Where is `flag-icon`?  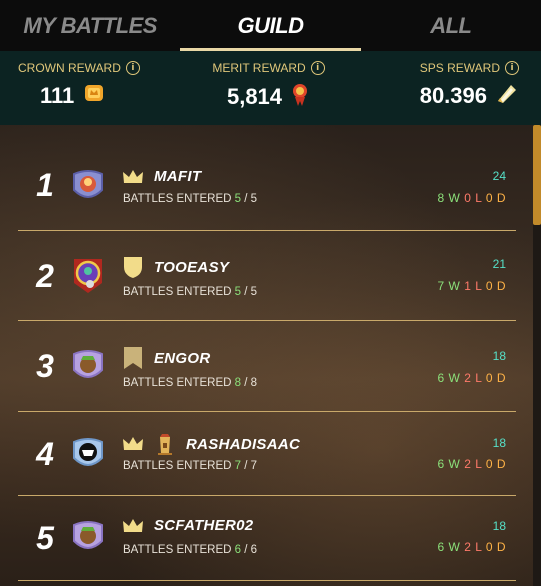
flag-icon is located at coordinates (133, 358).